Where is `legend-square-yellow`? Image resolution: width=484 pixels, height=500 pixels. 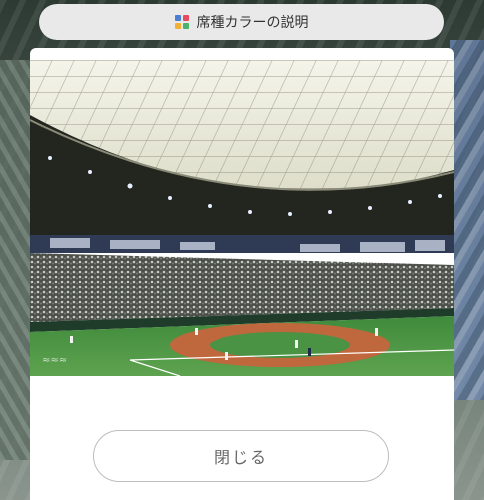 legend-square-yellow is located at coordinates (177, 26).